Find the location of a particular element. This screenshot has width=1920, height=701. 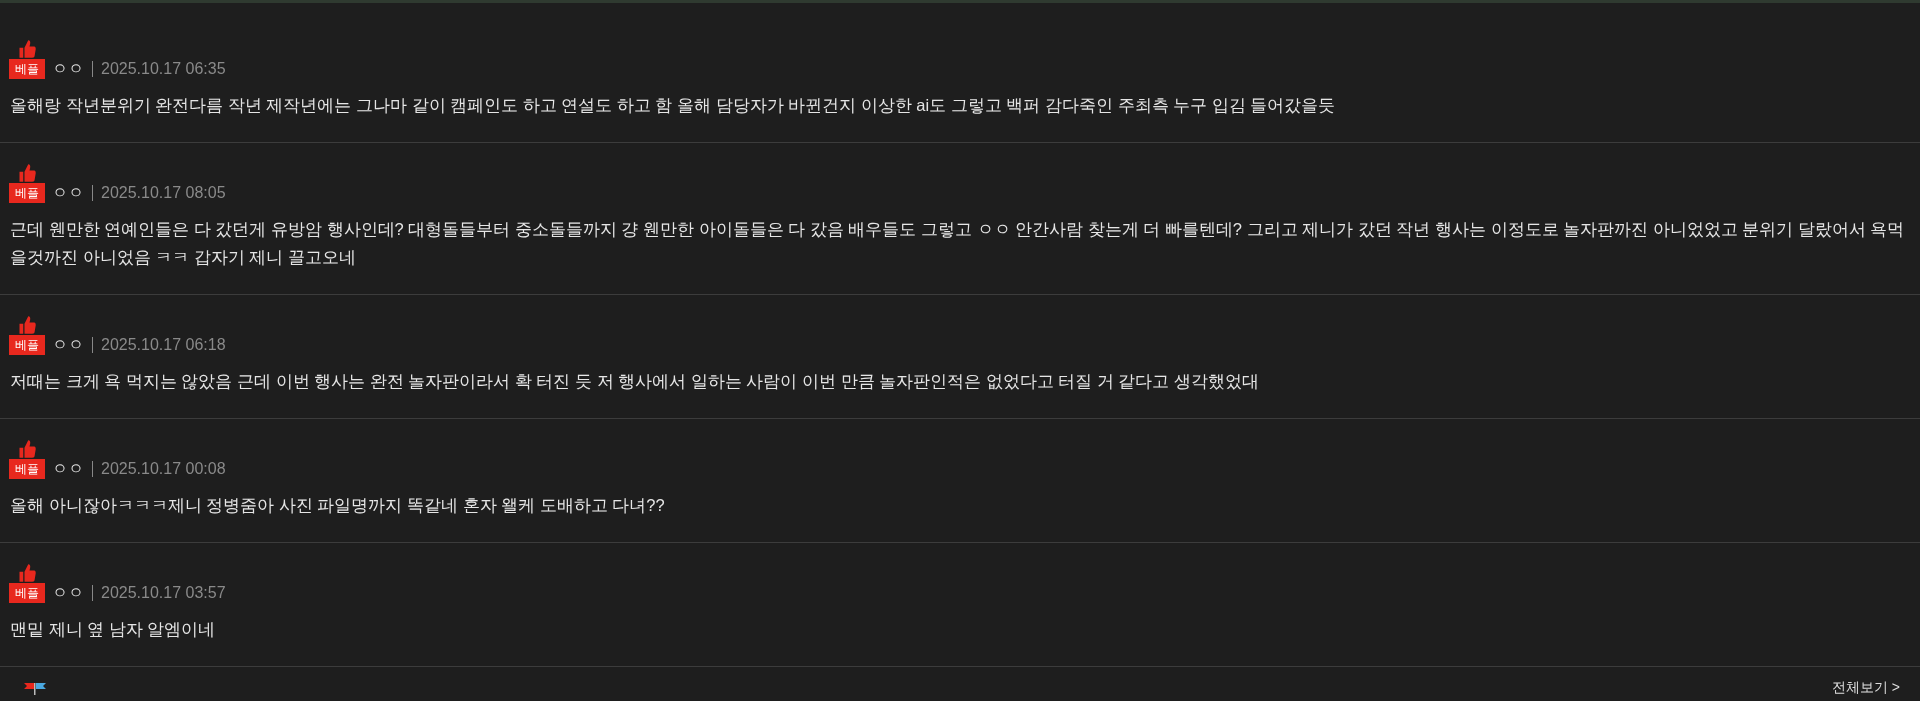

comment-text: 저때는 크게 욕 먹지는 않았음 근데 이번 행사는 완전 놀자판이라서 확 터진 듯 저 행사에서 일하는 사람이 이번 만큼 놀자판인적은 없었다고 터질 거 같다고 생각했었대 is located at coordinates (635, 381).